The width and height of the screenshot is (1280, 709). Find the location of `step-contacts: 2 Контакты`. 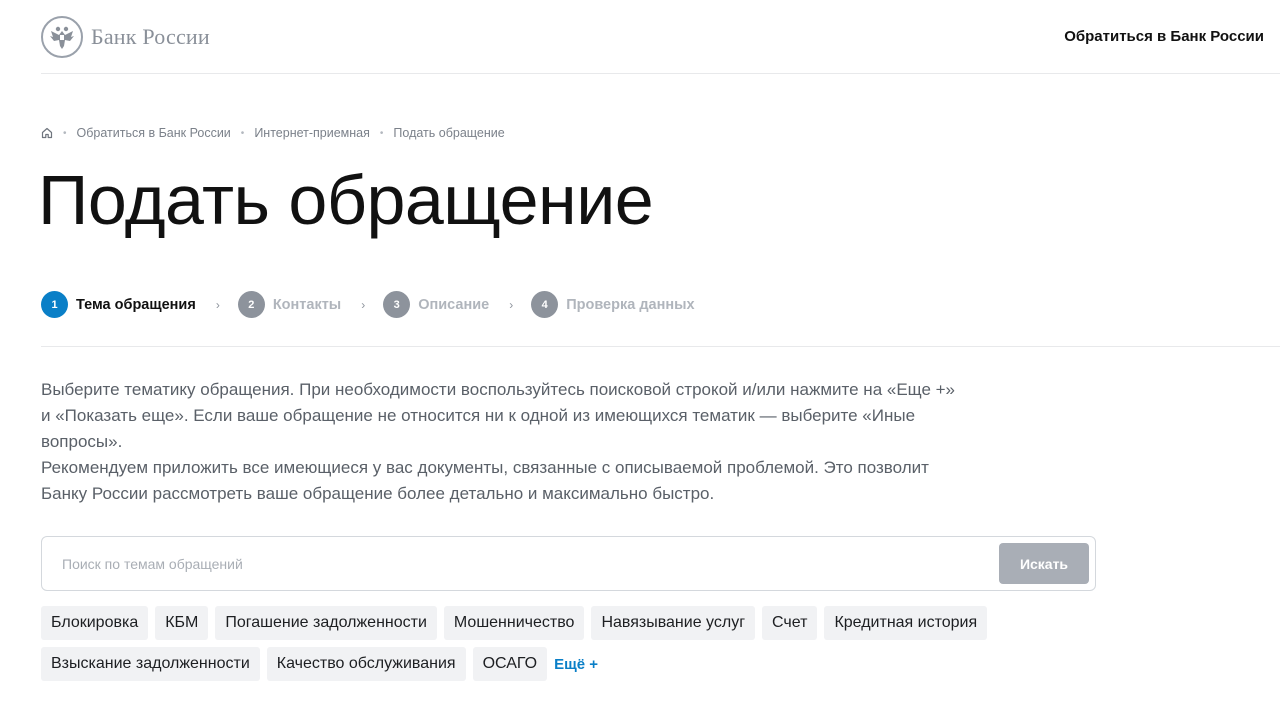

step-contacts: 2 Контакты is located at coordinates (289, 304).